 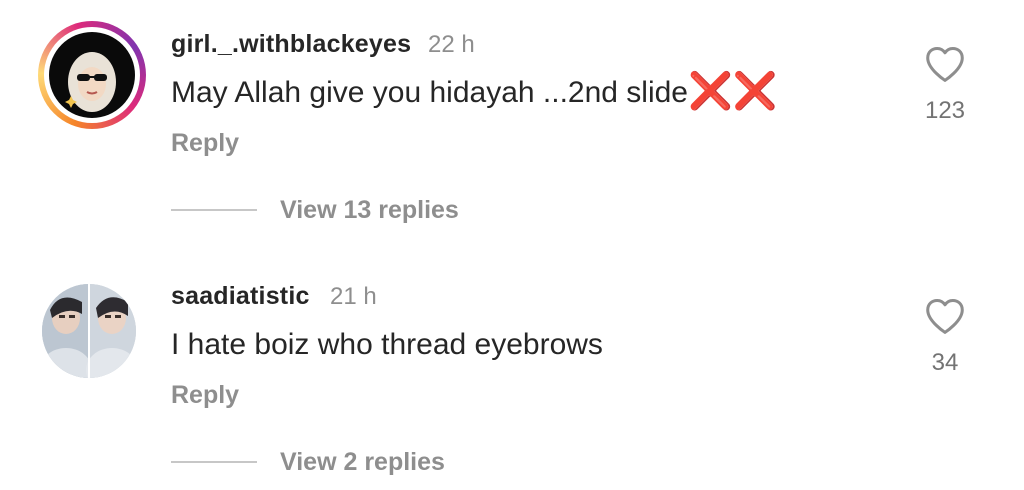 I want to click on comment-timestamp: 21 h, so click(x=353, y=296).